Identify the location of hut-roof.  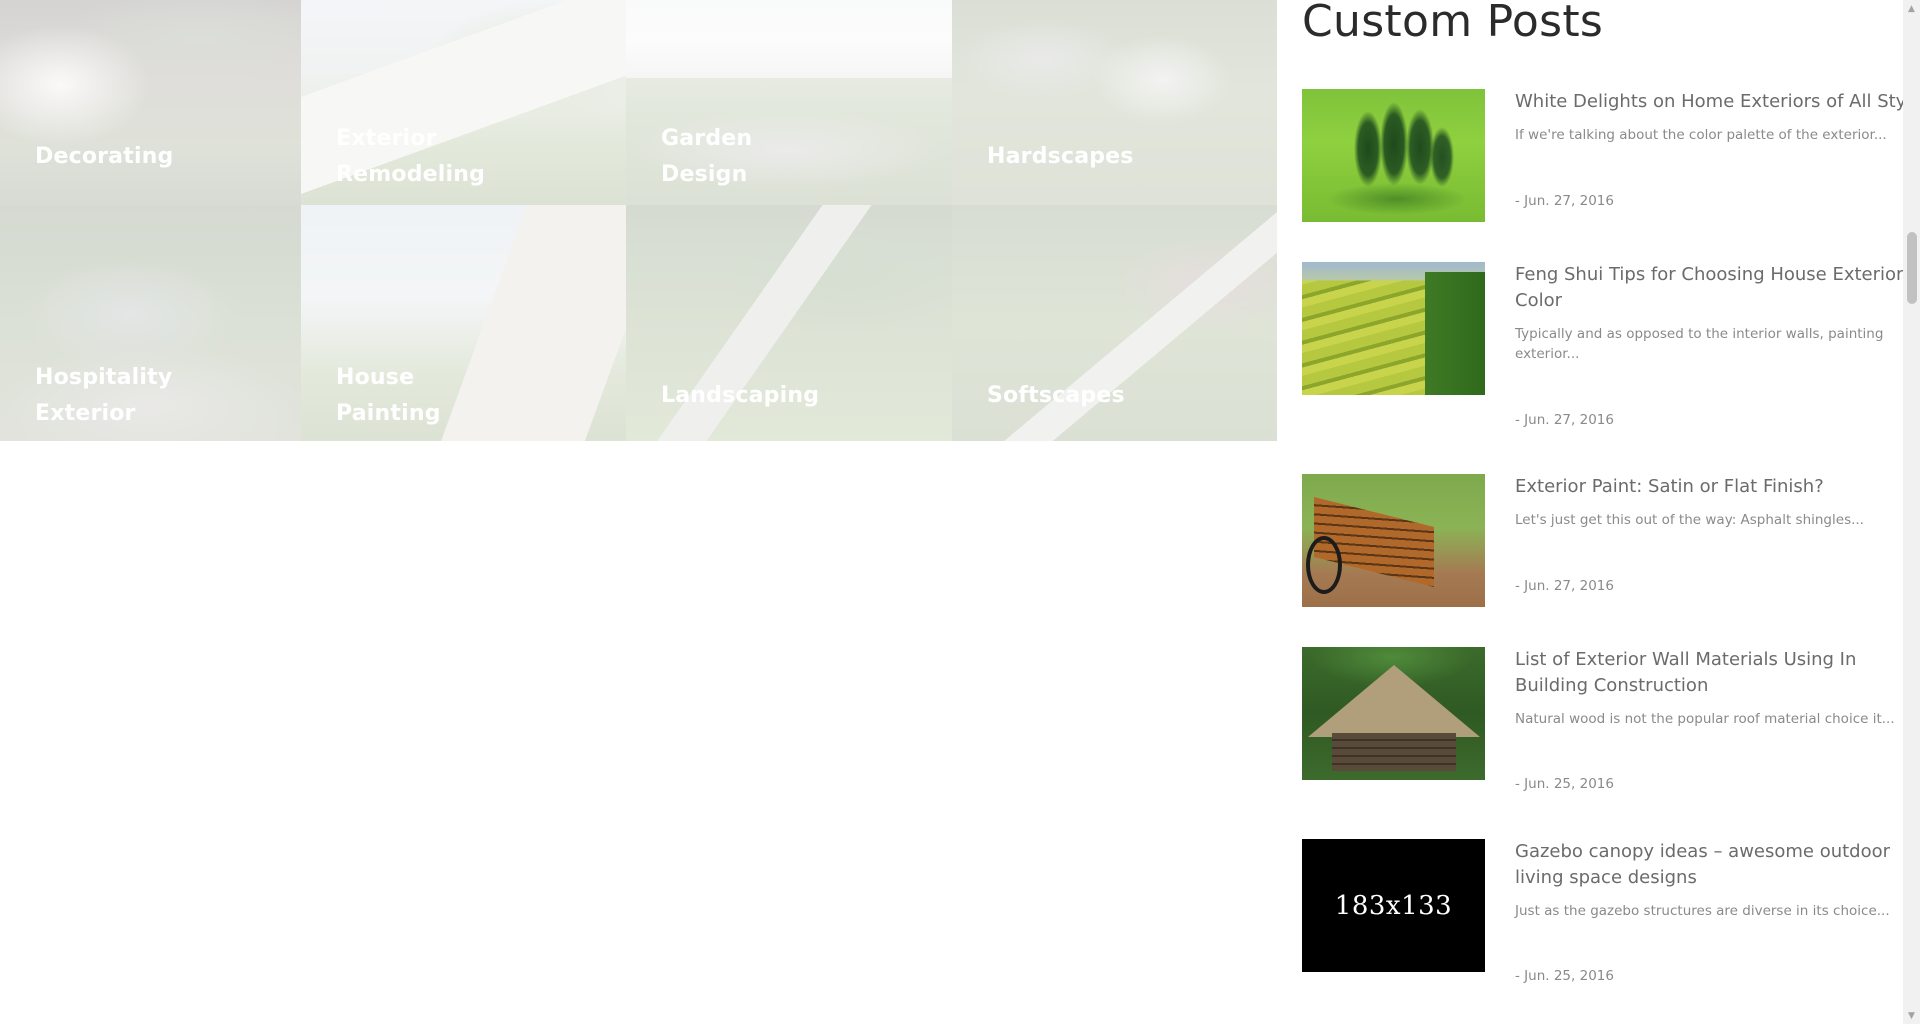
(1394, 701).